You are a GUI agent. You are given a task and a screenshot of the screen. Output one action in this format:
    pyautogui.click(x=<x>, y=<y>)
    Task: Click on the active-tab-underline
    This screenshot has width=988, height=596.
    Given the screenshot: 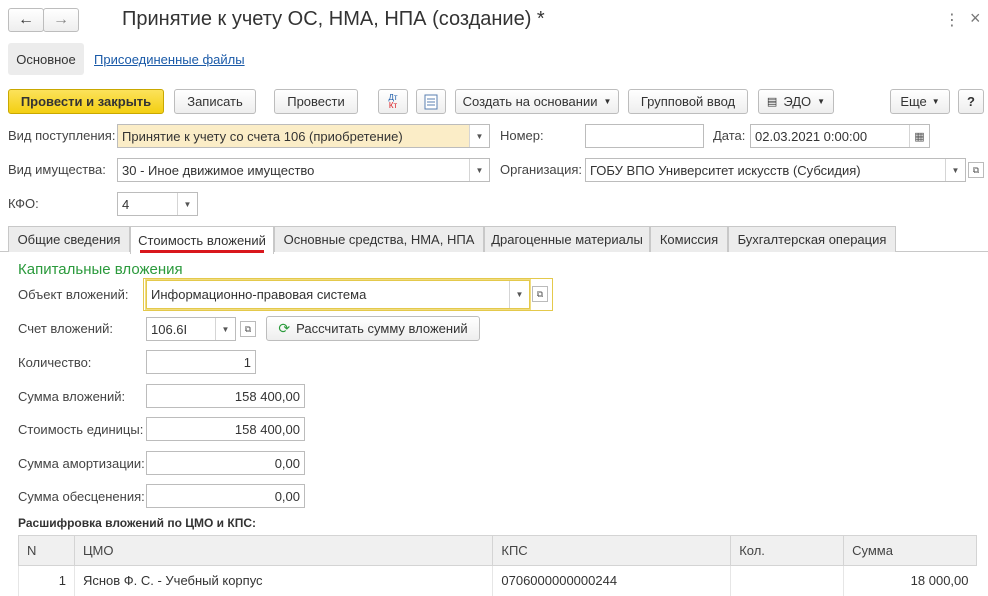 What is the action you would take?
    pyautogui.click(x=202, y=251)
    